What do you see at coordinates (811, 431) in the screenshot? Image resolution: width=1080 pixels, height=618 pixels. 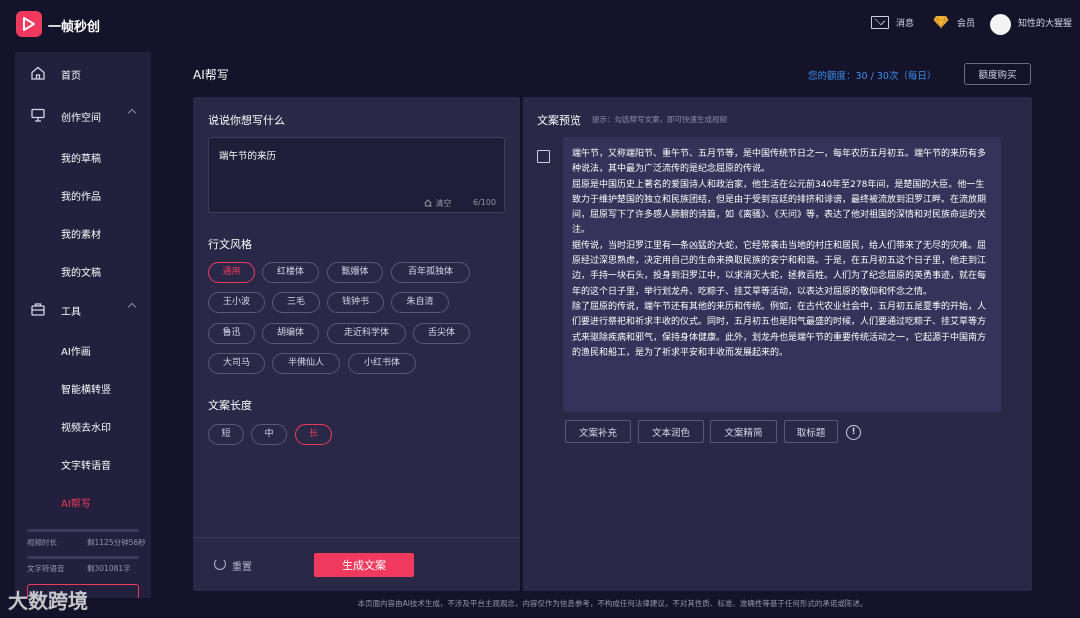 I see `title-button: 取标题` at bounding box center [811, 431].